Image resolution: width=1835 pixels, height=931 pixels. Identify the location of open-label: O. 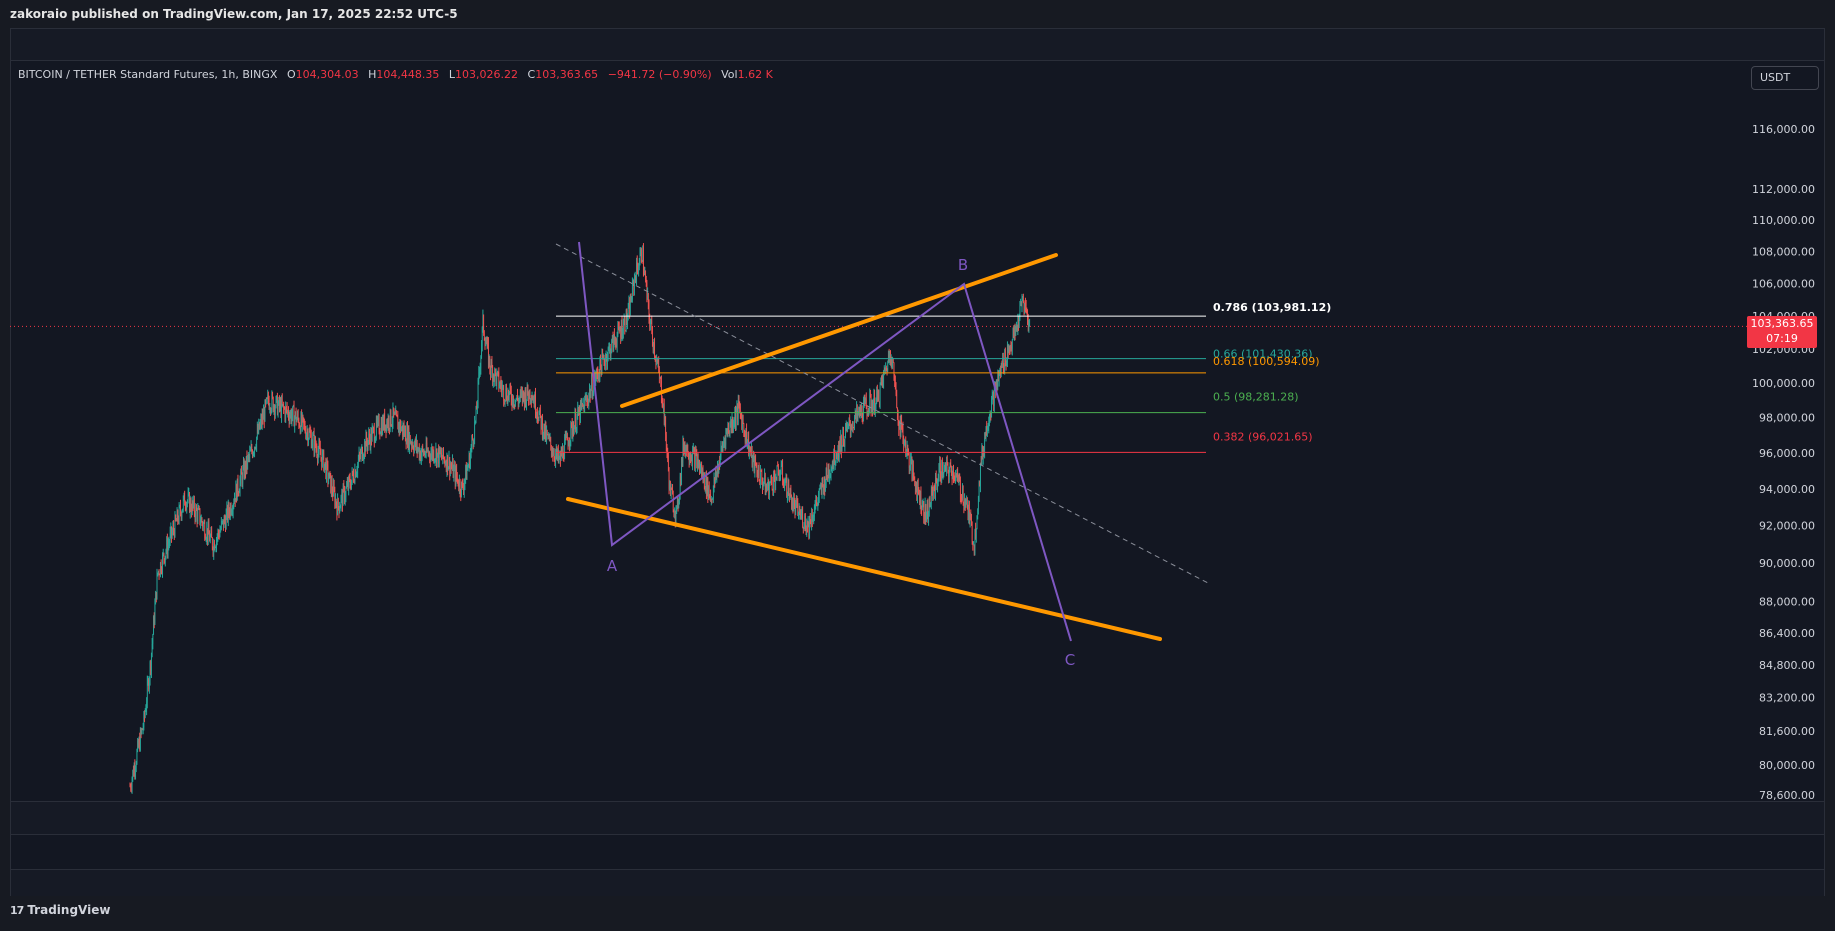
(291, 74).